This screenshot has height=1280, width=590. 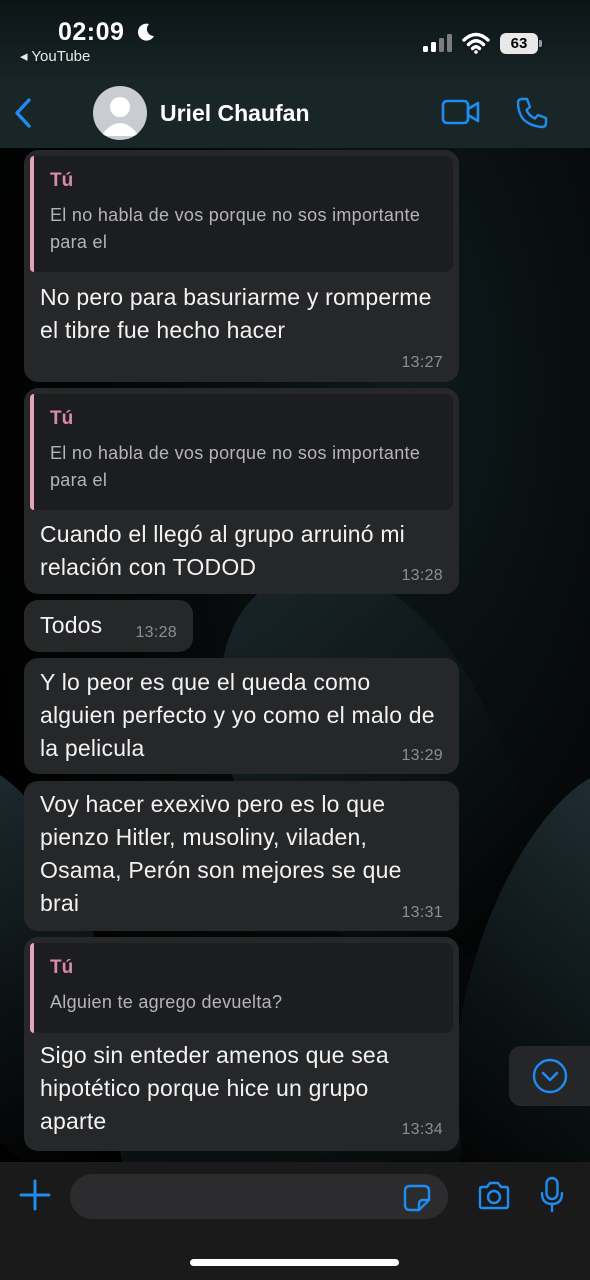 I want to click on wifi-icon, so click(x=476, y=43).